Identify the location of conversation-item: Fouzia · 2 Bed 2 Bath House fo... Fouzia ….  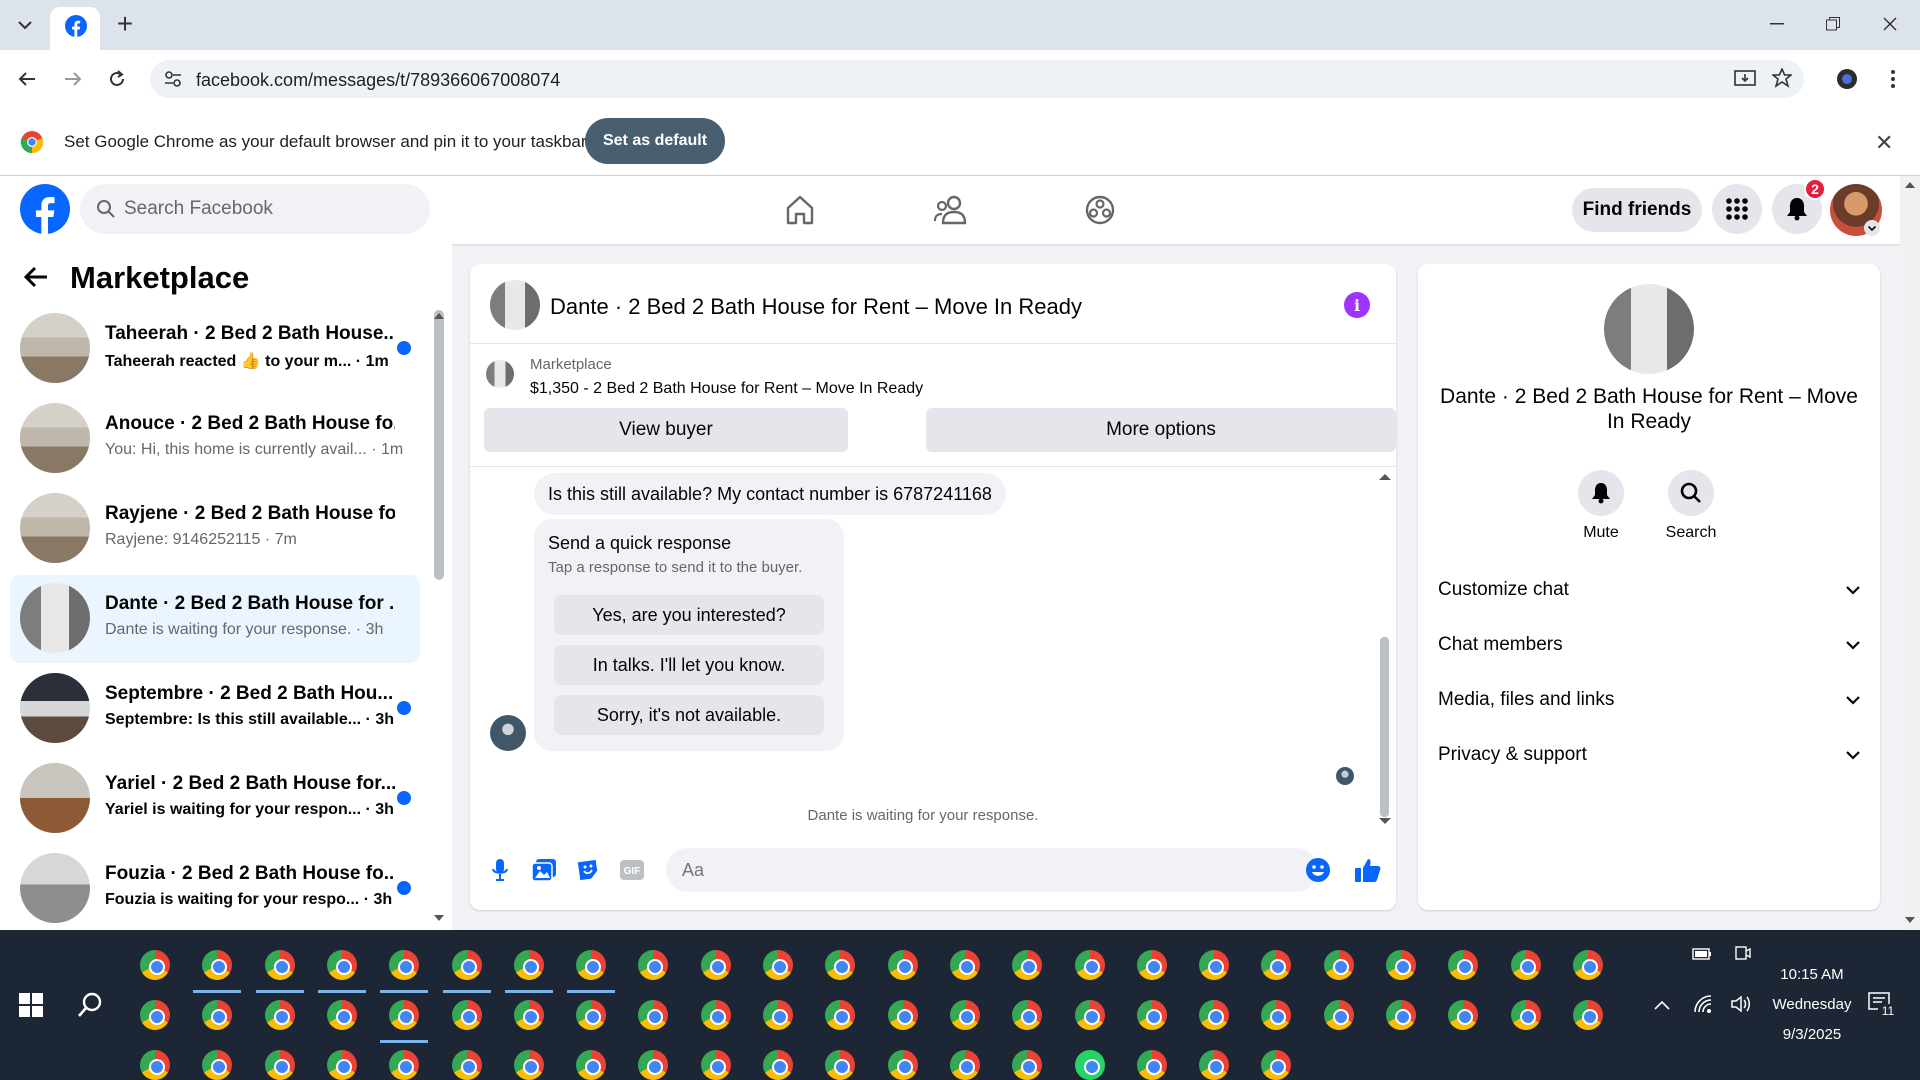
(215, 889).